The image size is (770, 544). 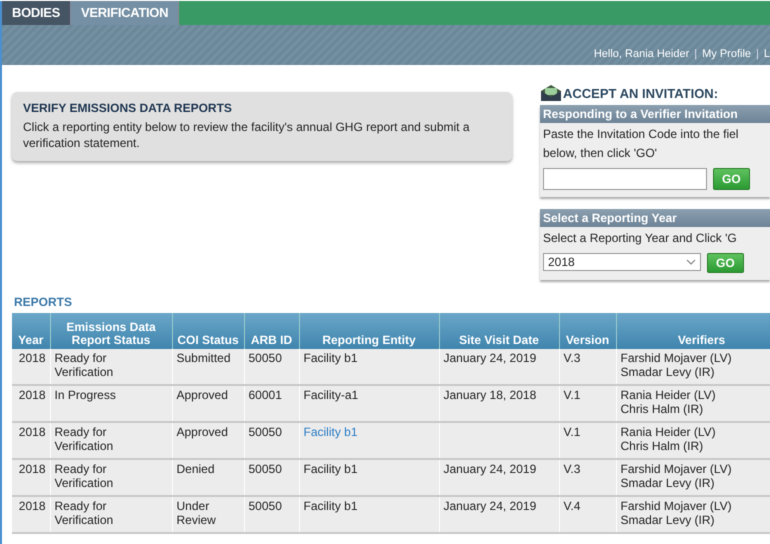 I want to click on table-cell: 60001, so click(x=271, y=403).